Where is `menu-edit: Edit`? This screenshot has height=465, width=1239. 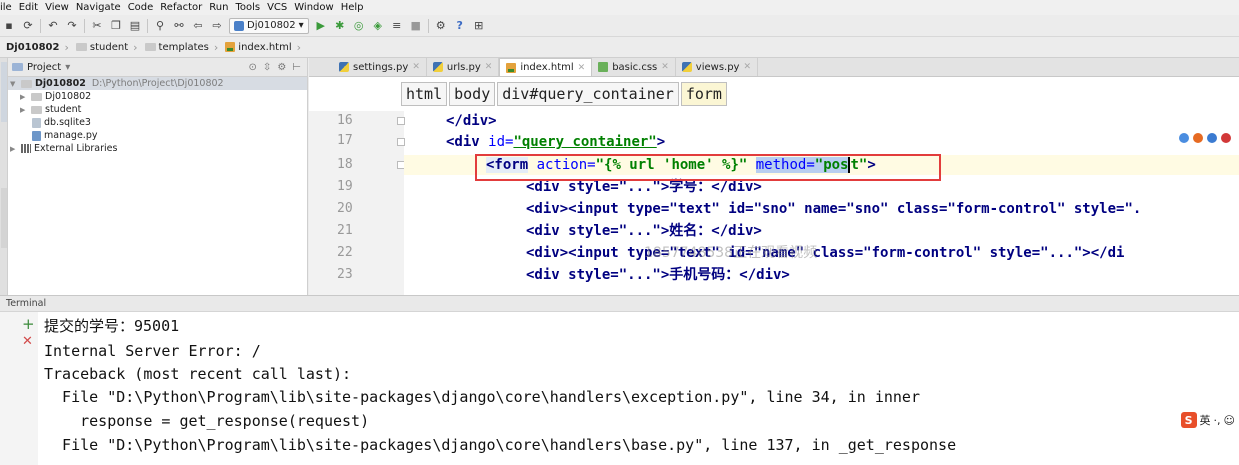 menu-edit: Edit is located at coordinates (28, 7).